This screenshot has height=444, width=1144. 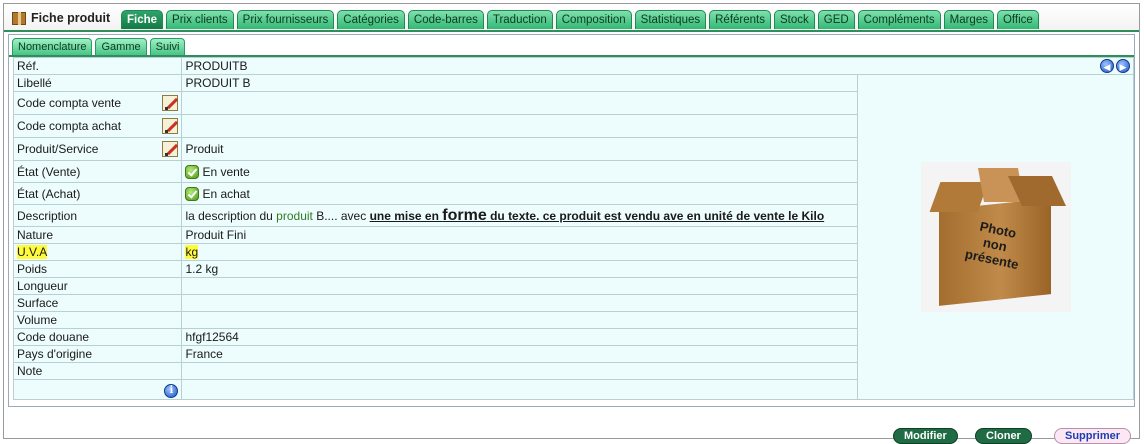 What do you see at coordinates (142, 19) in the screenshot?
I see `tab-fiche: Fiche` at bounding box center [142, 19].